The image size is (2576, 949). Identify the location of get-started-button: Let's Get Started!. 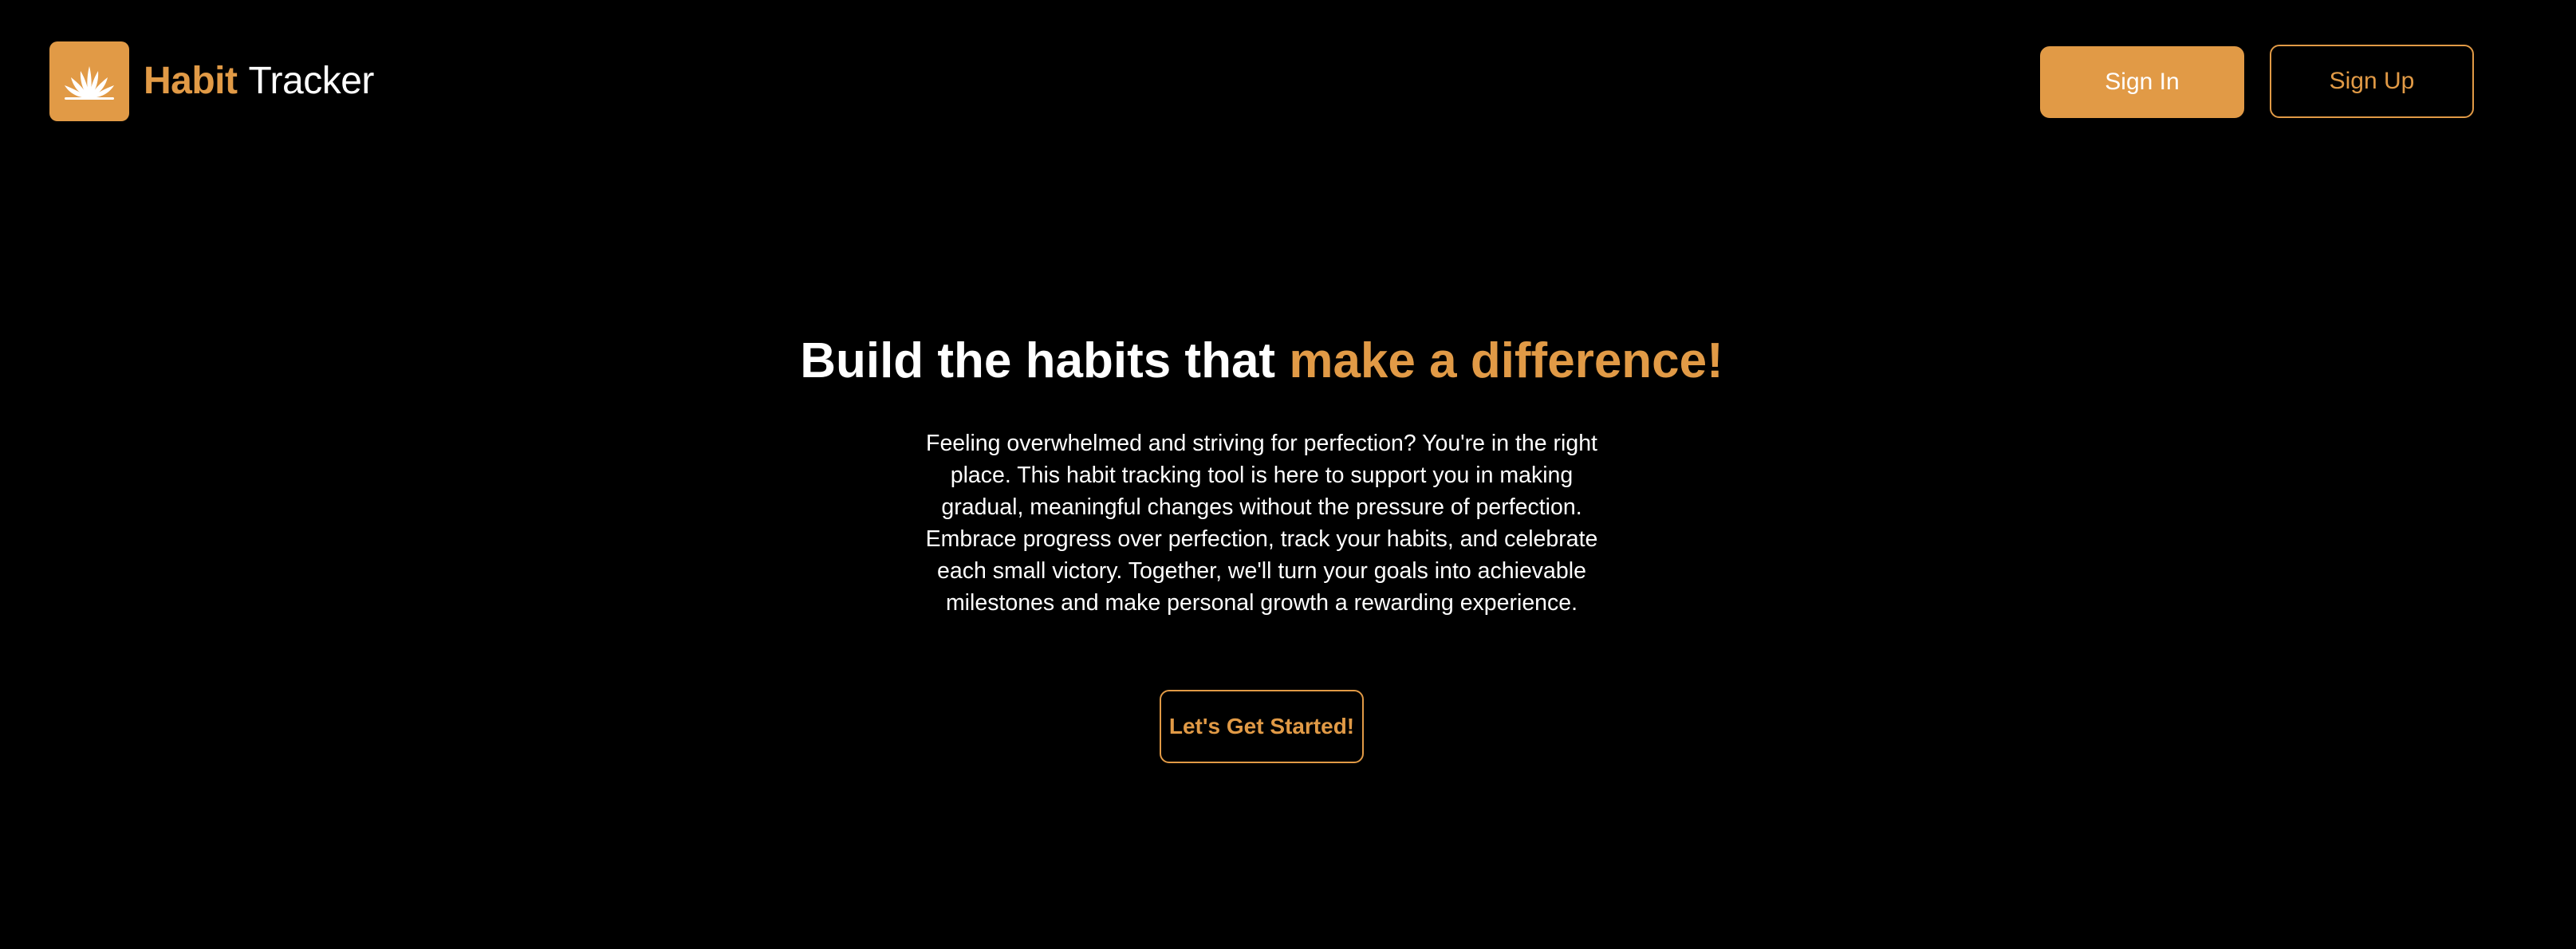
(1262, 727).